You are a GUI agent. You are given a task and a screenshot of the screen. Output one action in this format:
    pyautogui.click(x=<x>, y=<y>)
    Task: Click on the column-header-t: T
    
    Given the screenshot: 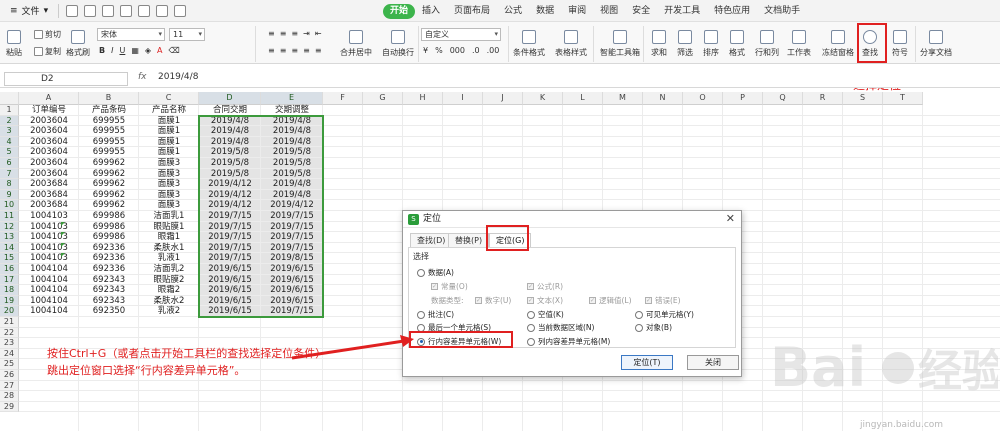 What is the action you would take?
    pyautogui.click(x=903, y=98)
    